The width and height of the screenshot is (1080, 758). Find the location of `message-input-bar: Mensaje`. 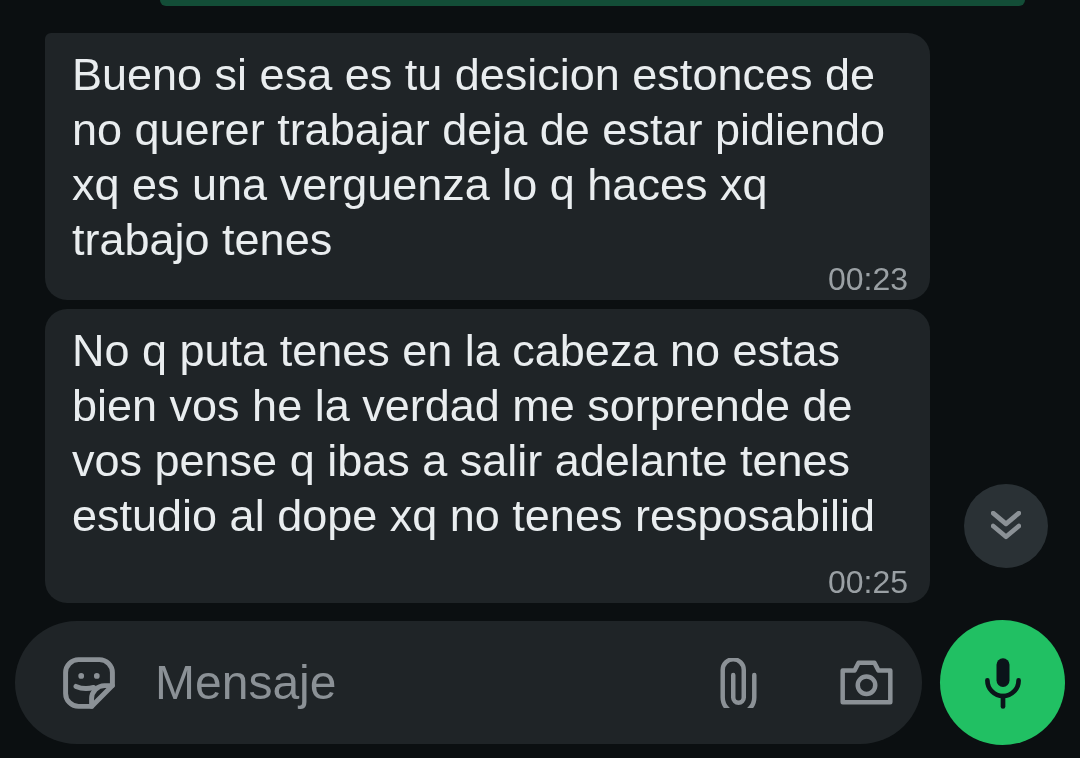

message-input-bar: Mensaje is located at coordinates (468, 682).